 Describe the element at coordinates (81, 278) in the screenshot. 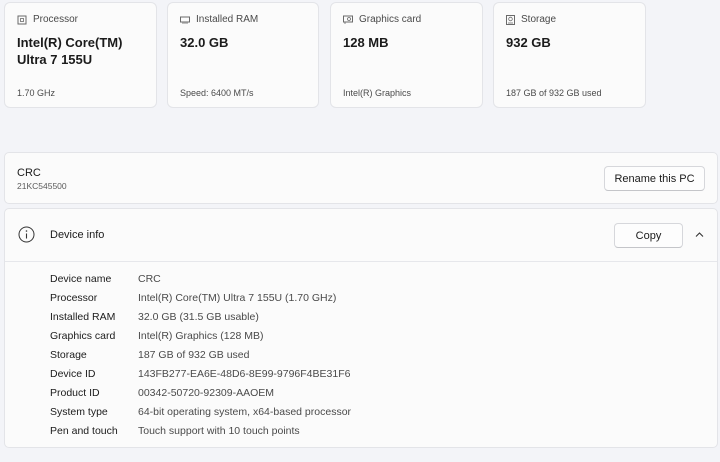

I see `spec-label: Device name` at that location.